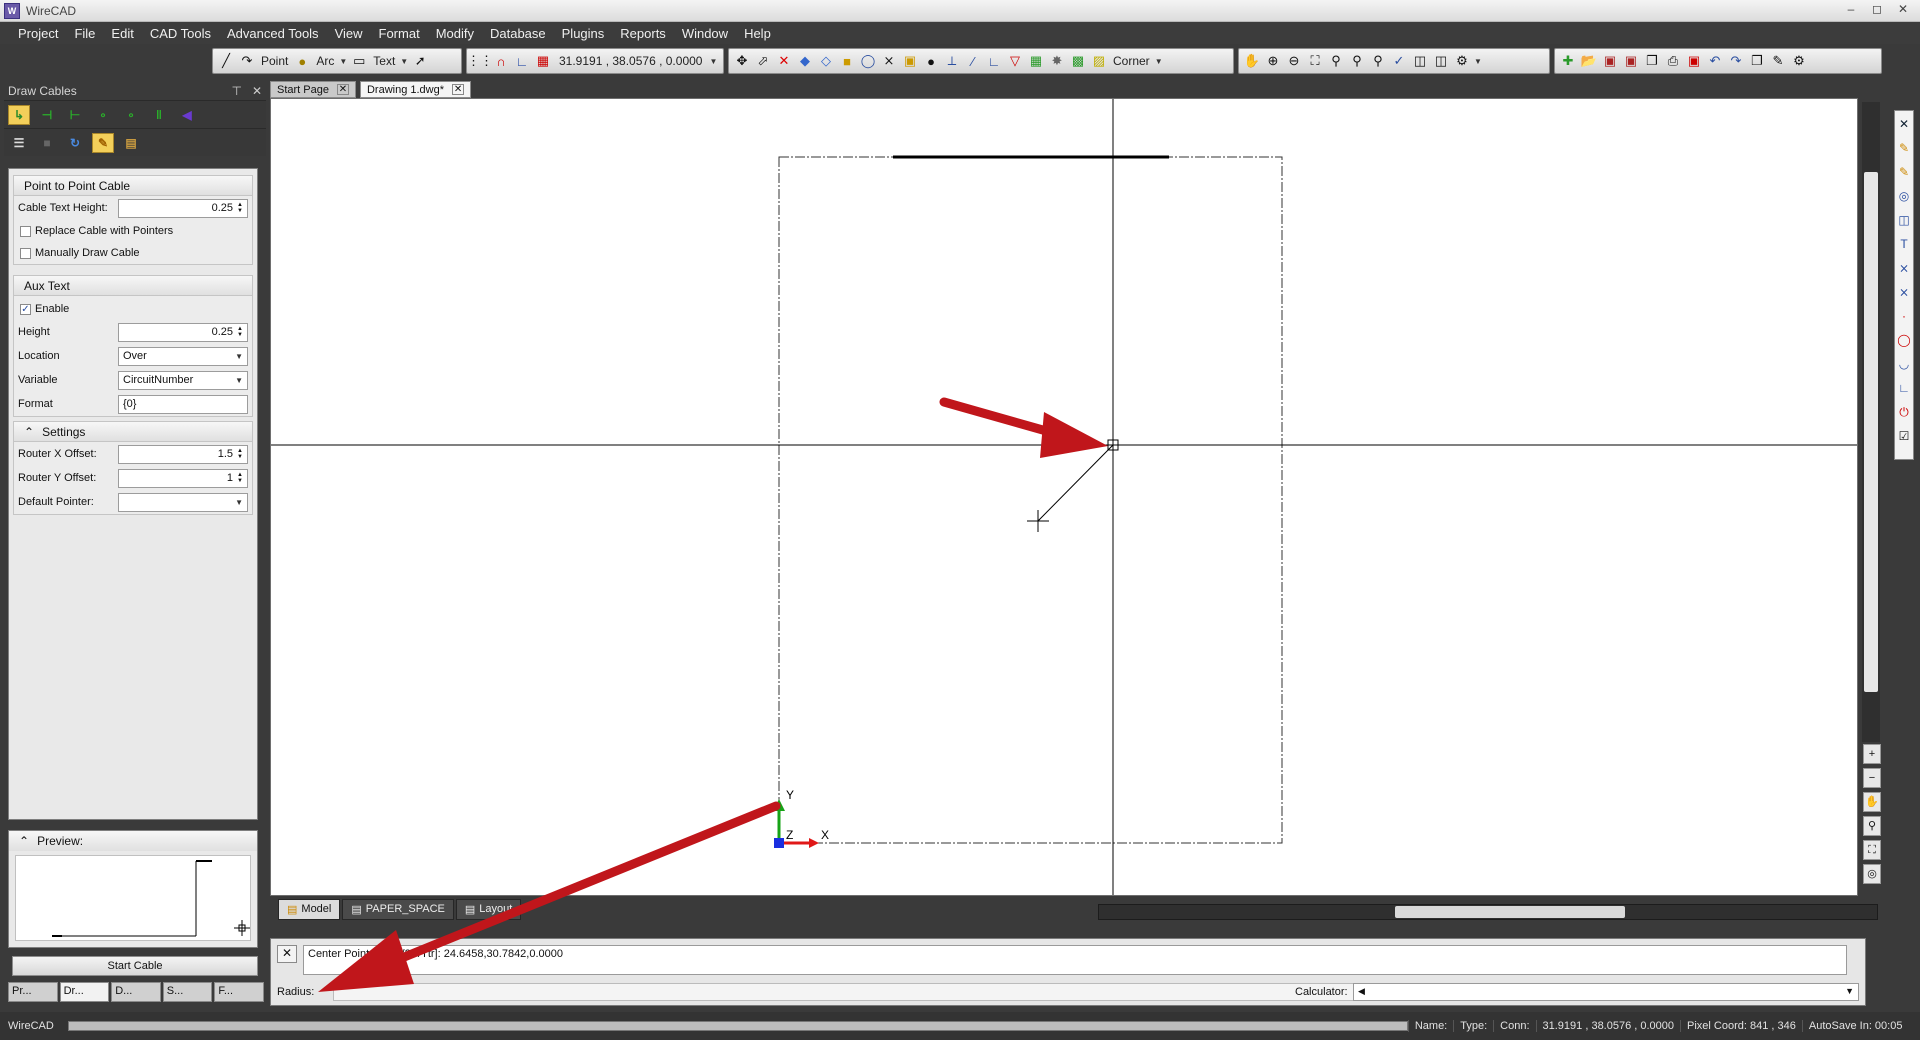 This screenshot has height=1040, width=1920. What do you see at coordinates (1694, 61) in the screenshot?
I see `pdf-icon: ▣` at bounding box center [1694, 61].